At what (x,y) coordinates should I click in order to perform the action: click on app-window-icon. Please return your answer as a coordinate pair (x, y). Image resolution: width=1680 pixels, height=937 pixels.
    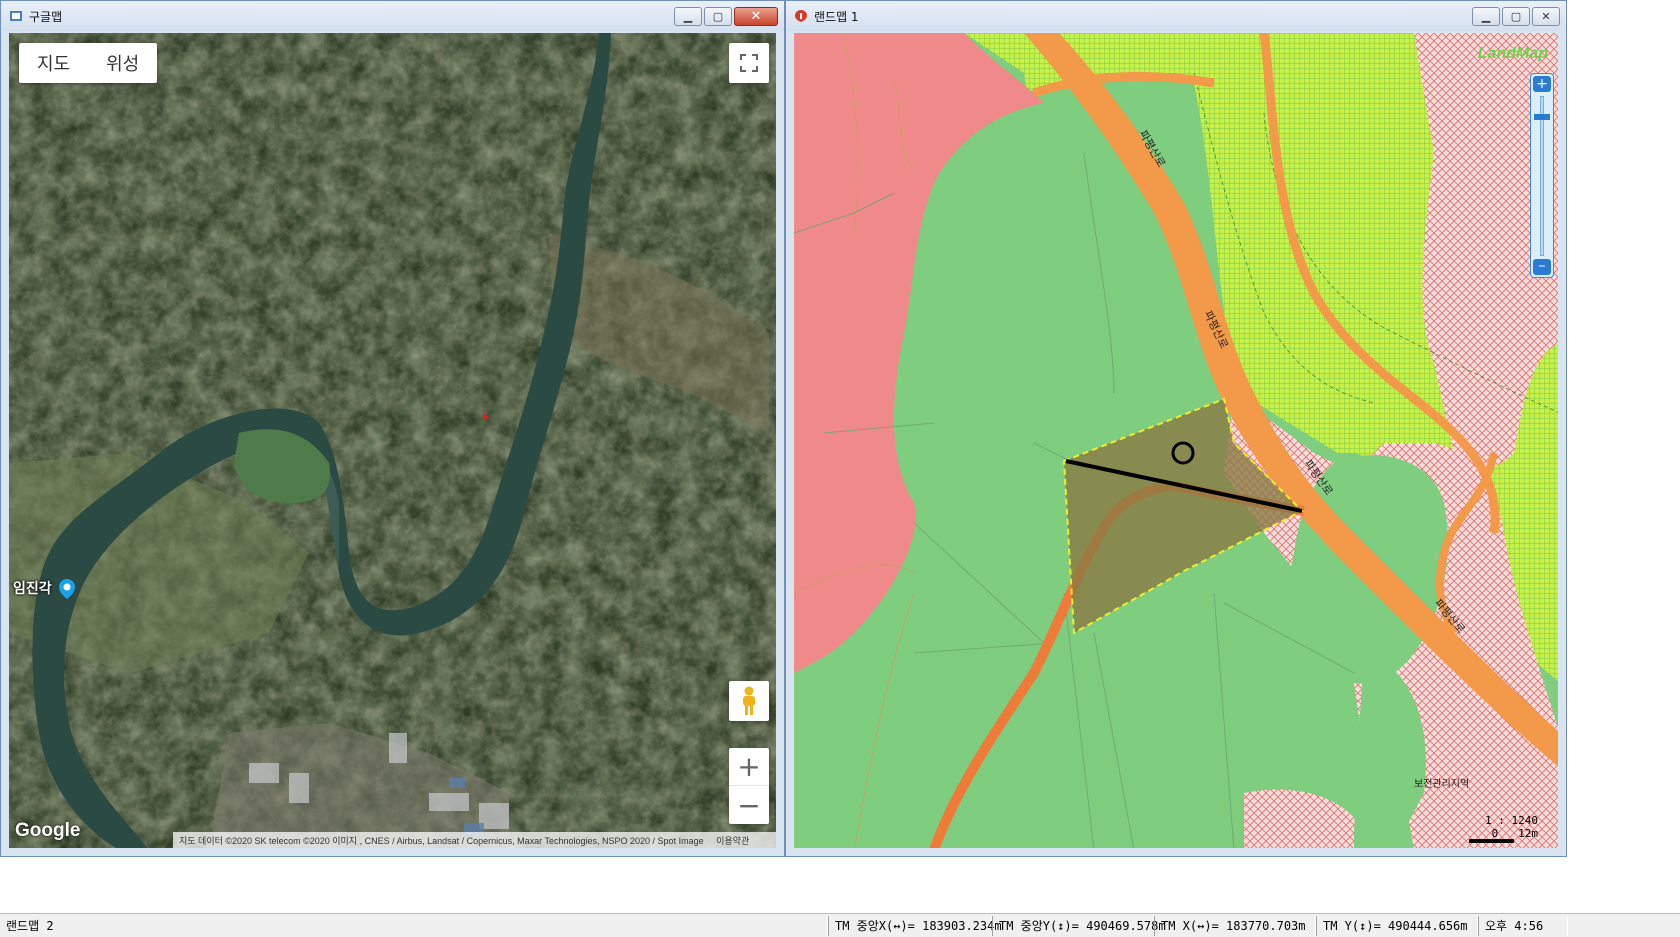
    Looking at the image, I should click on (16, 16).